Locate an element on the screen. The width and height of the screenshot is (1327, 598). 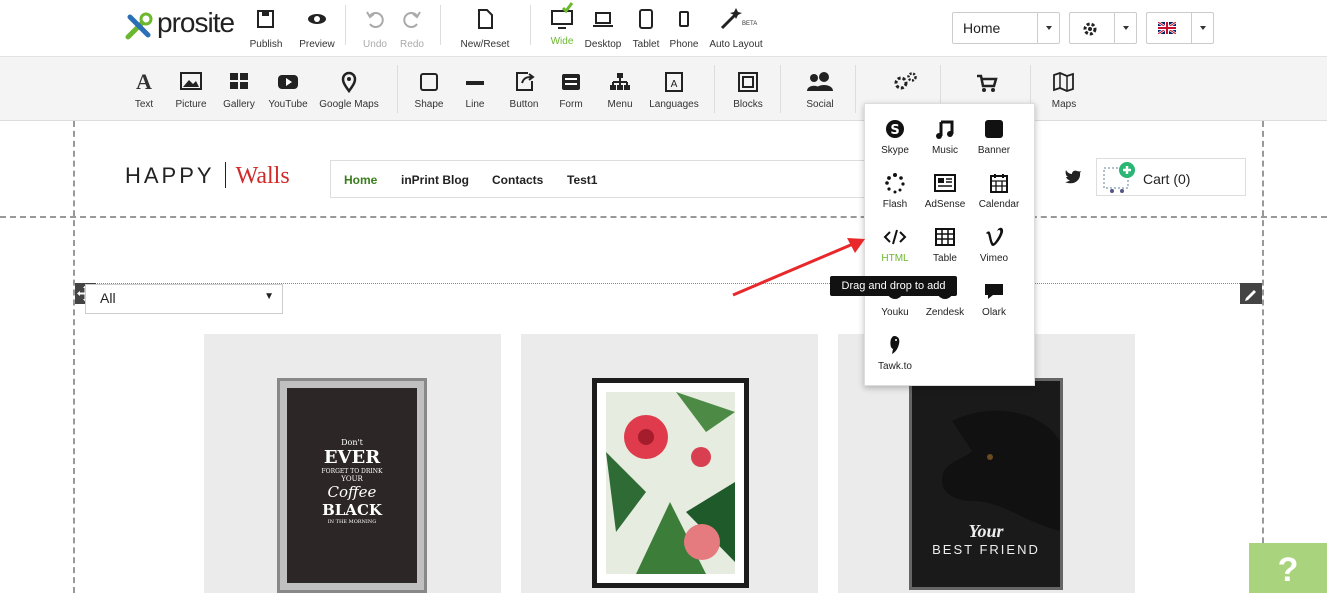
header-divider is located at coordinates (663, 217).